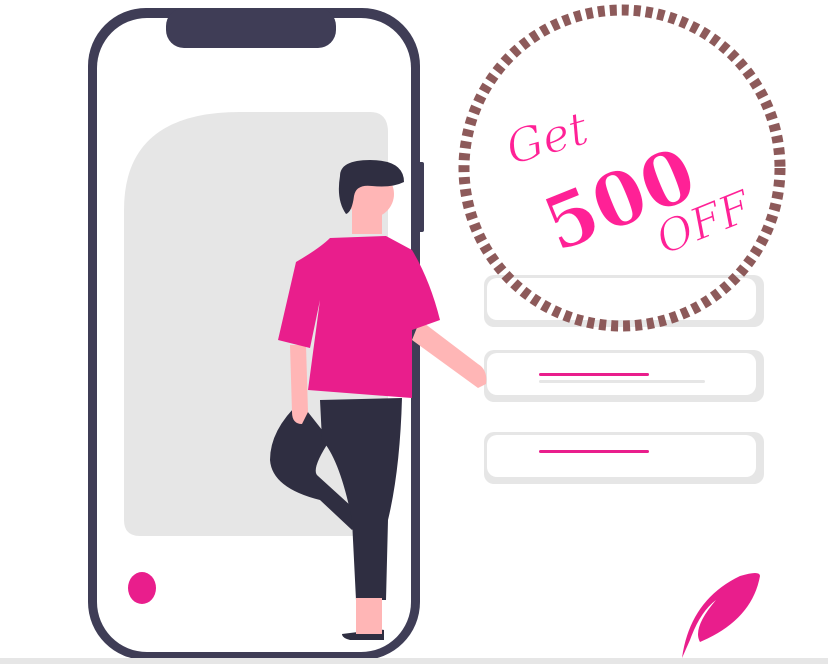 The width and height of the screenshot is (828, 664). What do you see at coordinates (421, 197) in the screenshot?
I see `phone-side-button` at bounding box center [421, 197].